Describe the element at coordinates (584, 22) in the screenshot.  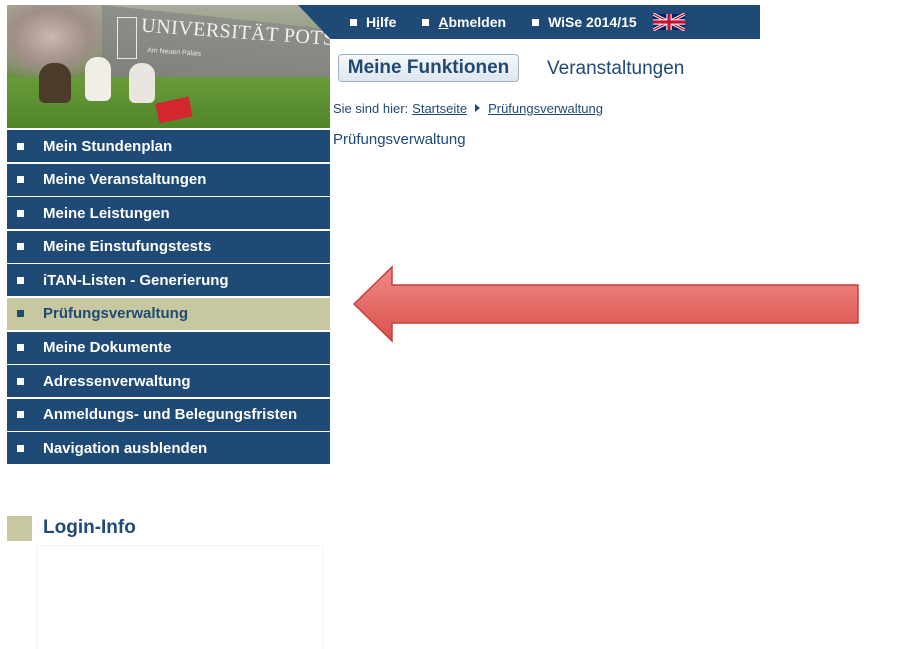
I see `semester-link: WiSe 2014/15` at that location.